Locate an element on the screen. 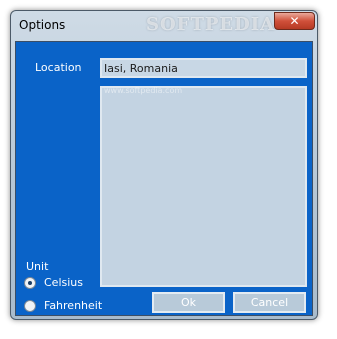 The image size is (337, 339). softpedia-watermark: SOFTPEDIA is located at coordinates (211, 24).